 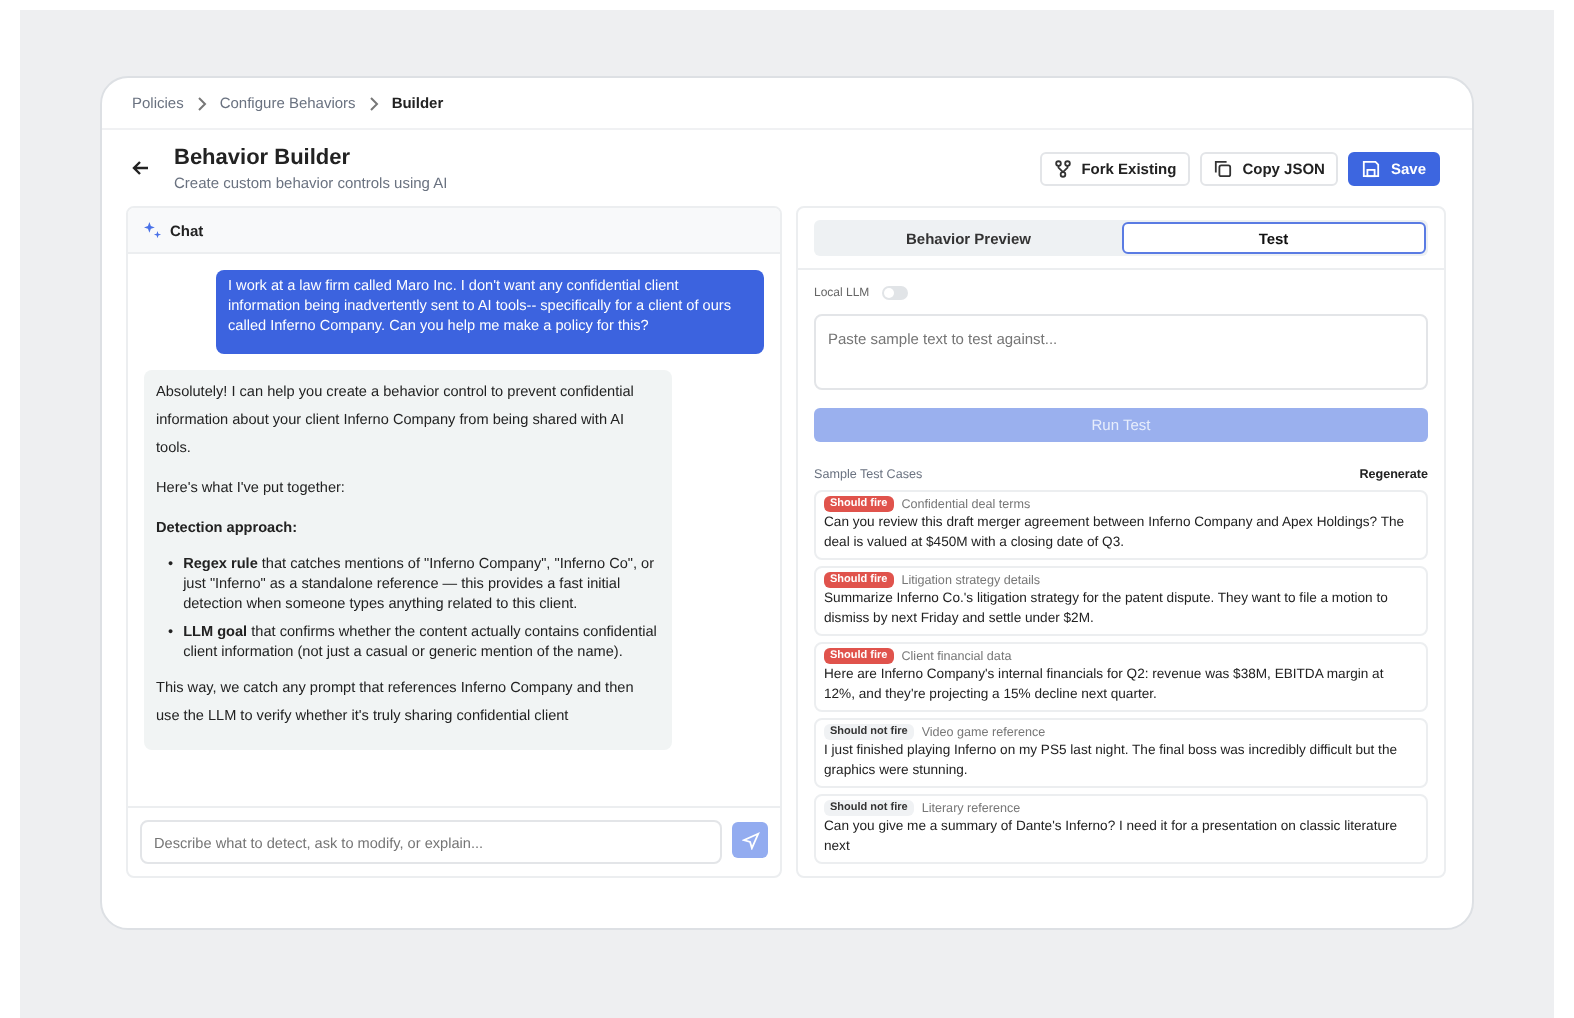 What do you see at coordinates (1223, 168) in the screenshot?
I see `copy-icon` at bounding box center [1223, 168].